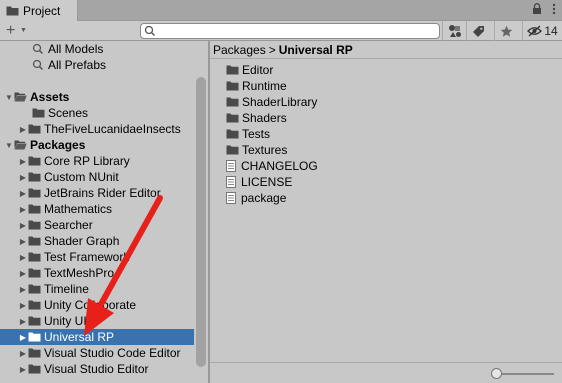 This screenshot has height=383, width=562. Describe the element at coordinates (97, 49) in the screenshot. I see `favorite-item-all-models: All Models` at that location.